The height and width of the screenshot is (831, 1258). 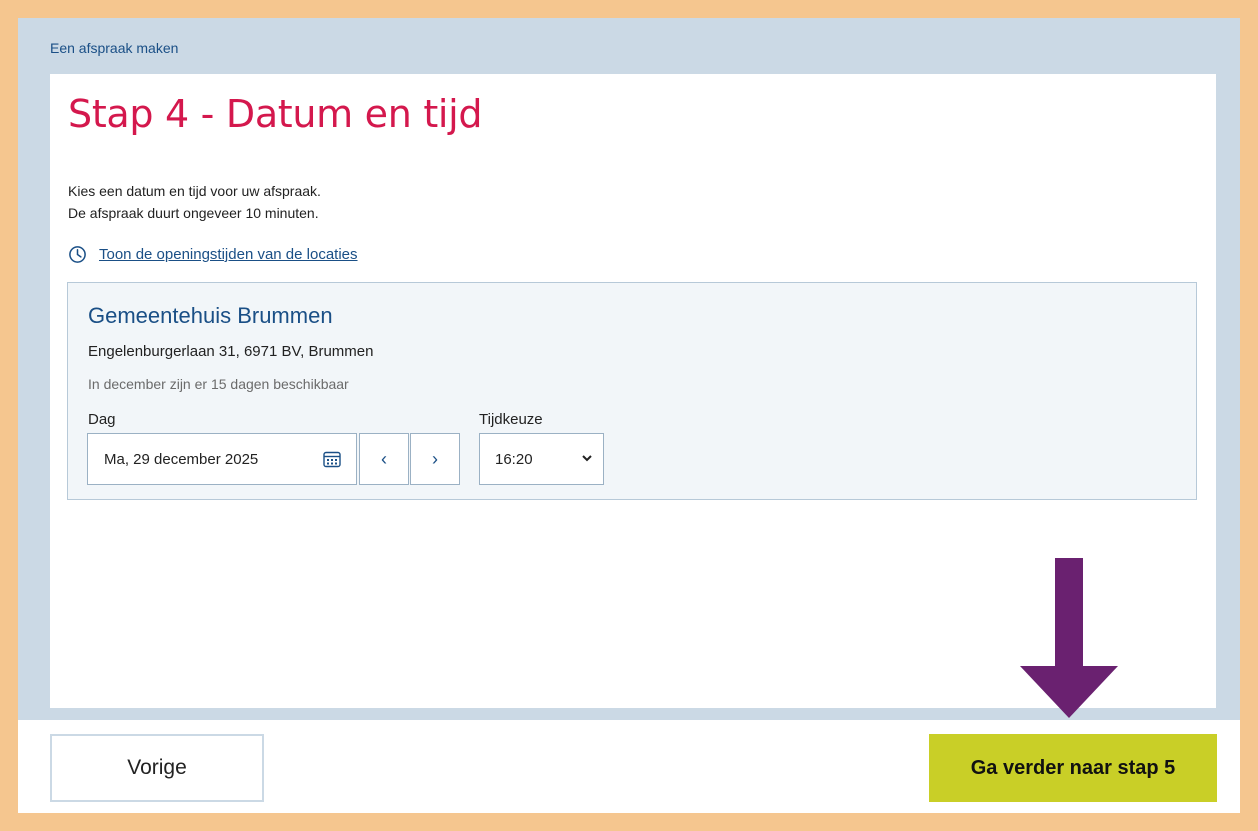 I want to click on opening-hours-link: Toon de openingstijden van de locaties, so click(x=213, y=254).